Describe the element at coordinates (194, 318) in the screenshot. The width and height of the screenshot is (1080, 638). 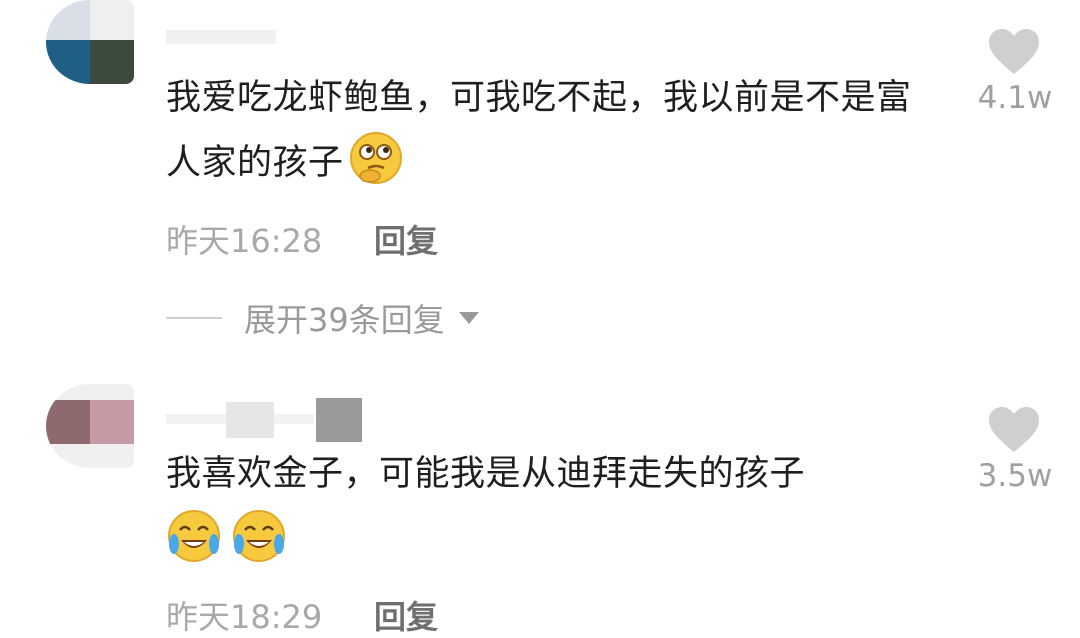
I see `divider-line` at that location.